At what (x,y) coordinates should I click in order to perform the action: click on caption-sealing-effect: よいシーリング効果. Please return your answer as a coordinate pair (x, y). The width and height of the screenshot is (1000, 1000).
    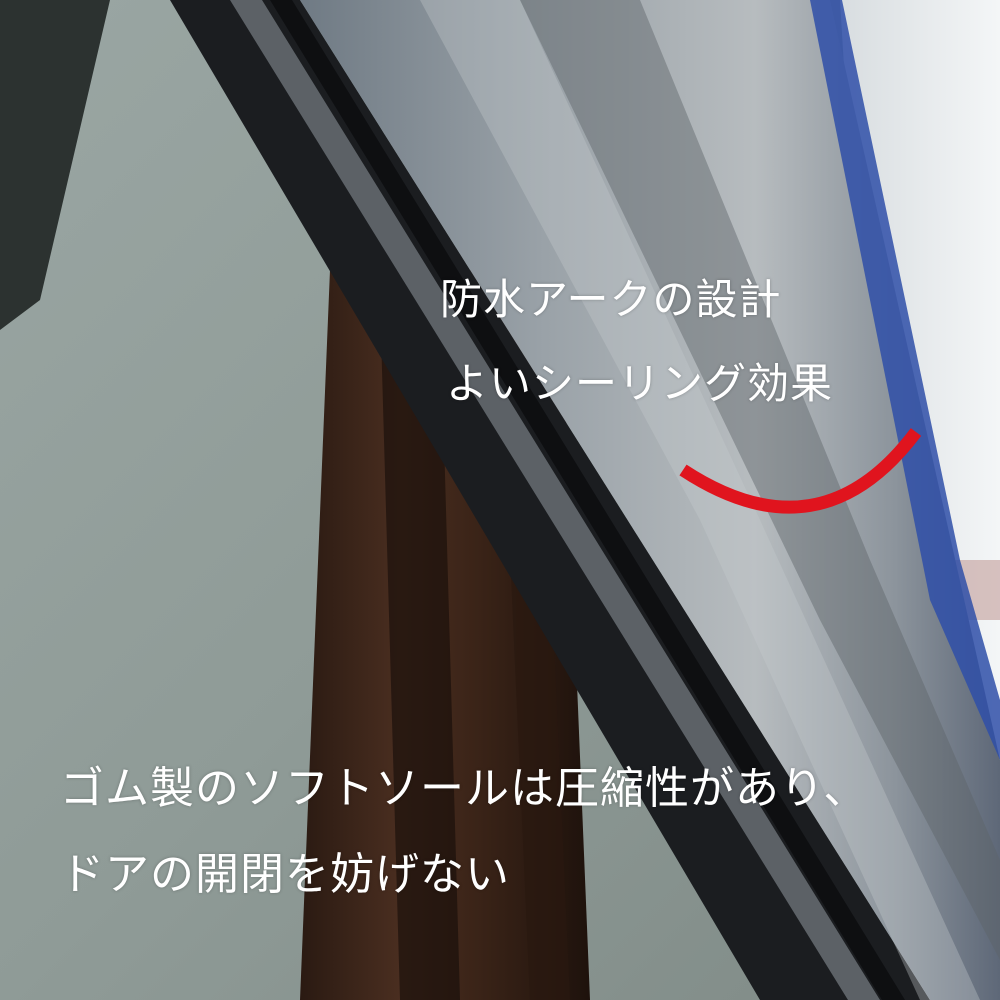
    Looking at the image, I should click on (640, 383).